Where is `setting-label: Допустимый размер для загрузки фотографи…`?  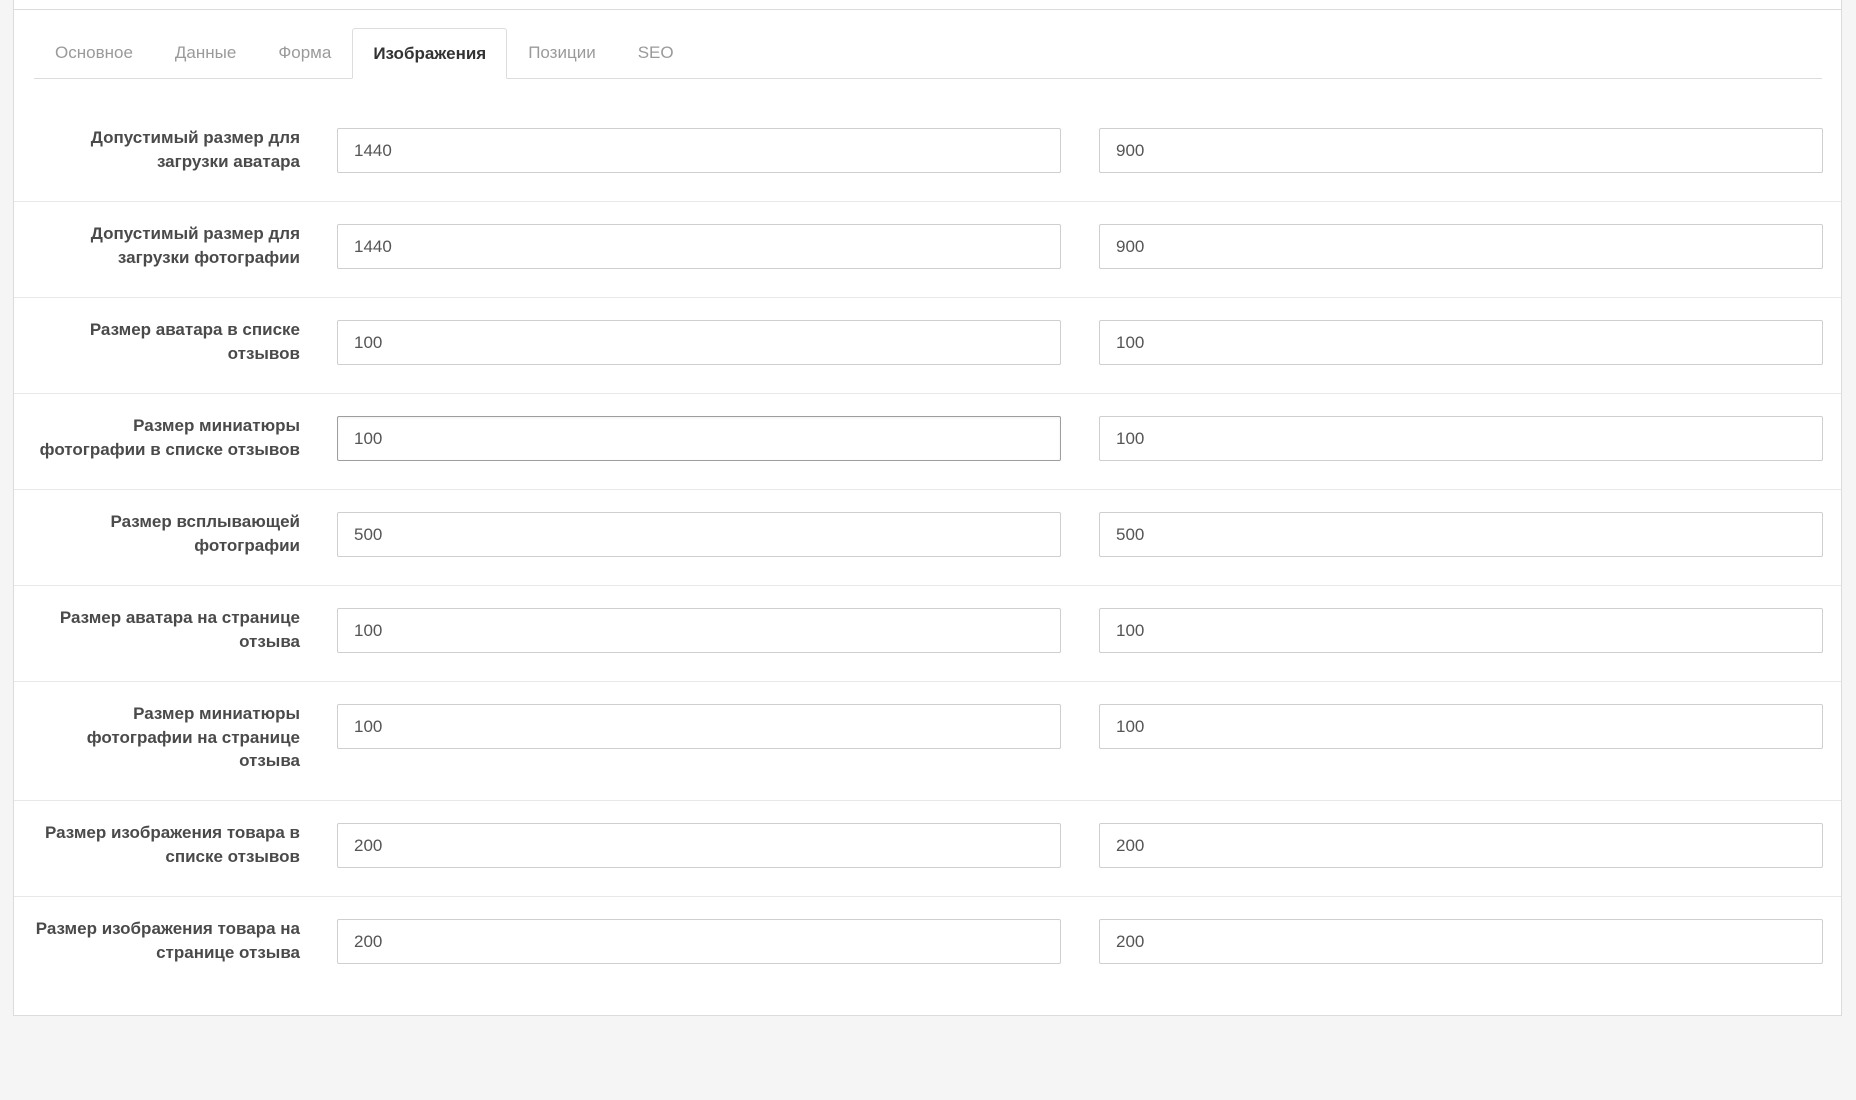 setting-label: Допустимый размер для загрузки фотографи… is located at coordinates (195, 245).